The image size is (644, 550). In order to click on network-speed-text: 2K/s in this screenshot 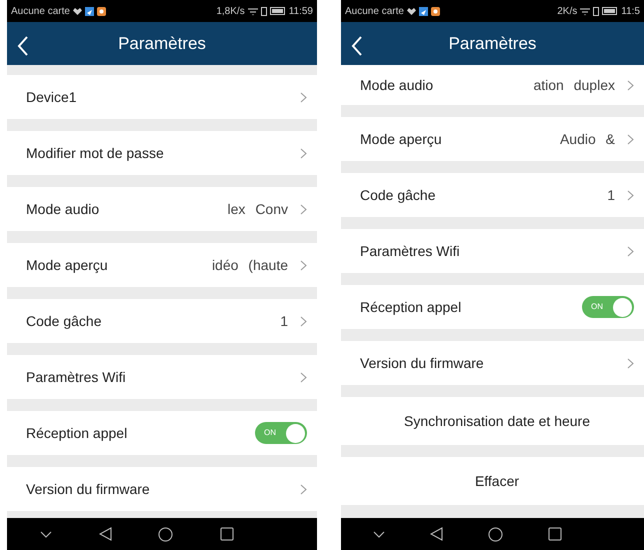, I will do `click(567, 11)`.